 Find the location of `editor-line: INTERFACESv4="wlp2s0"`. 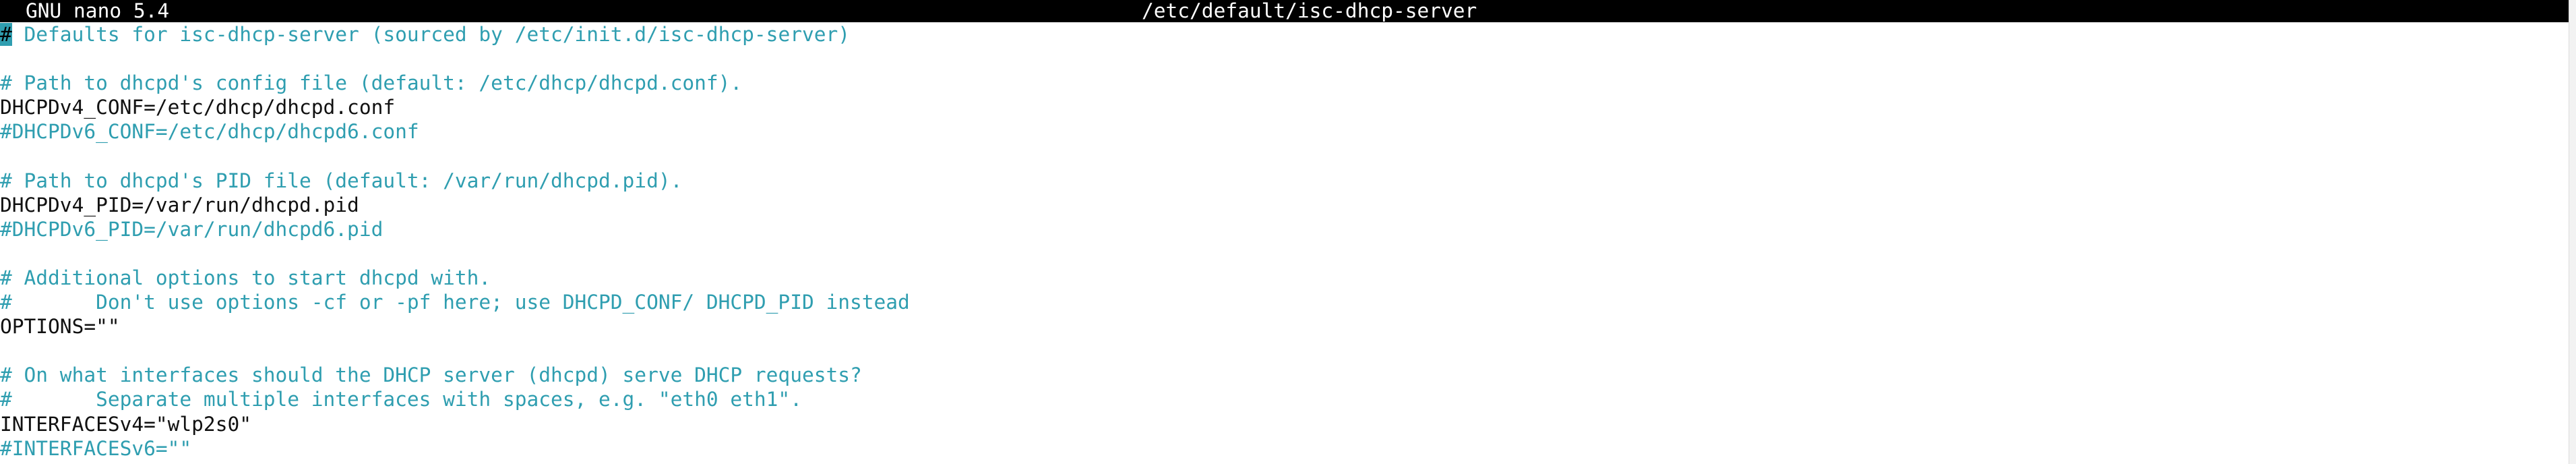

editor-line: INTERFACESv4="wlp2s0" is located at coordinates (1284, 424).